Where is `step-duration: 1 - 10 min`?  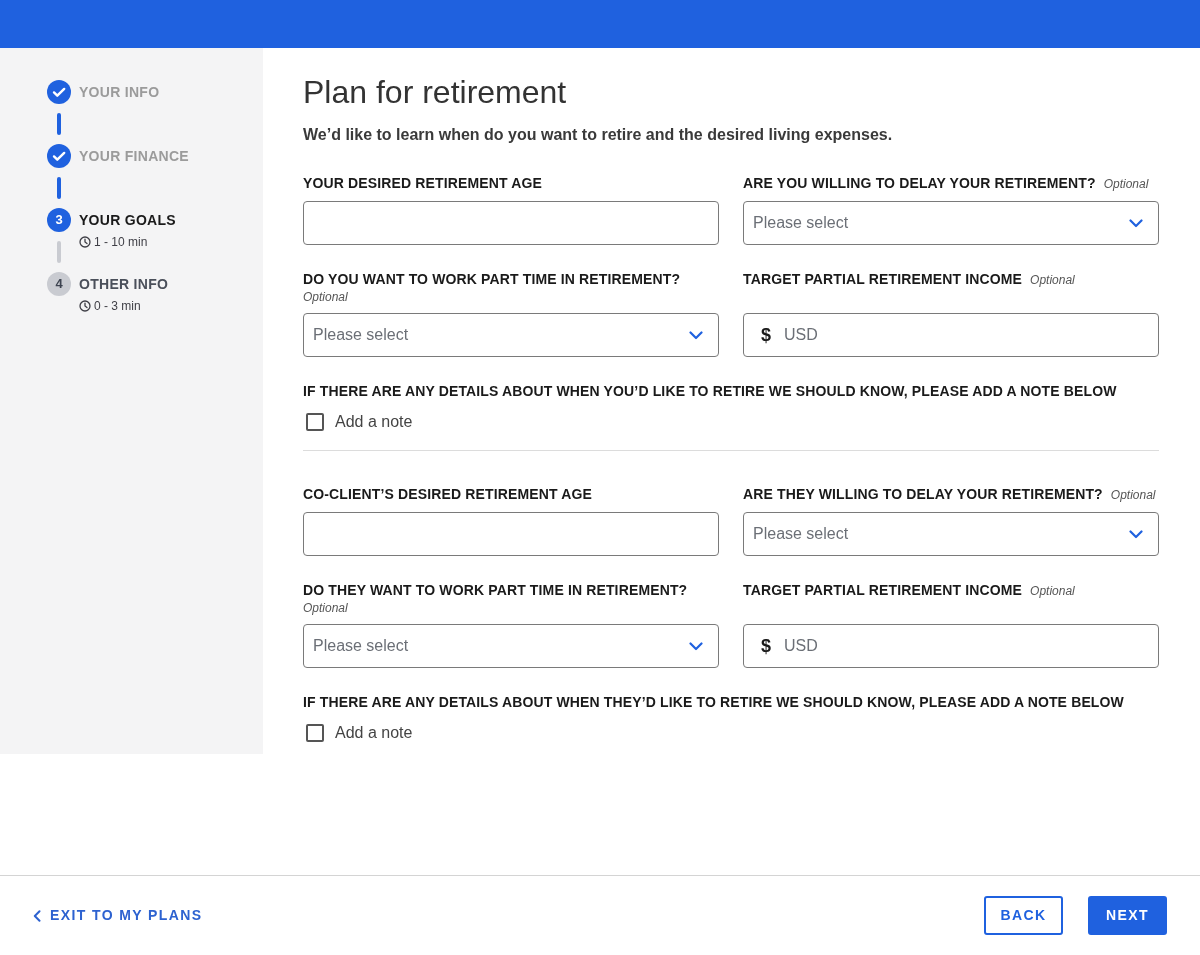 step-duration: 1 - 10 min is located at coordinates (121, 242).